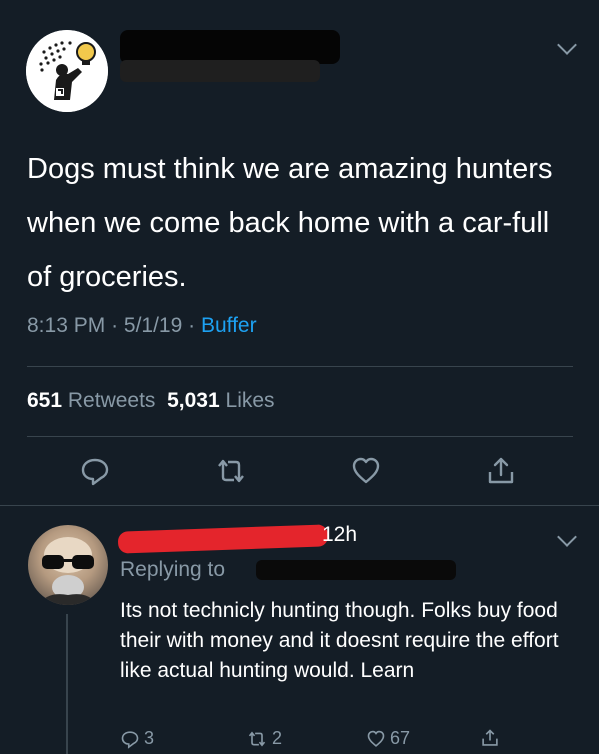 The width and height of the screenshot is (599, 754). I want to click on sunglasses-man-avatar-icon, so click(68, 571).